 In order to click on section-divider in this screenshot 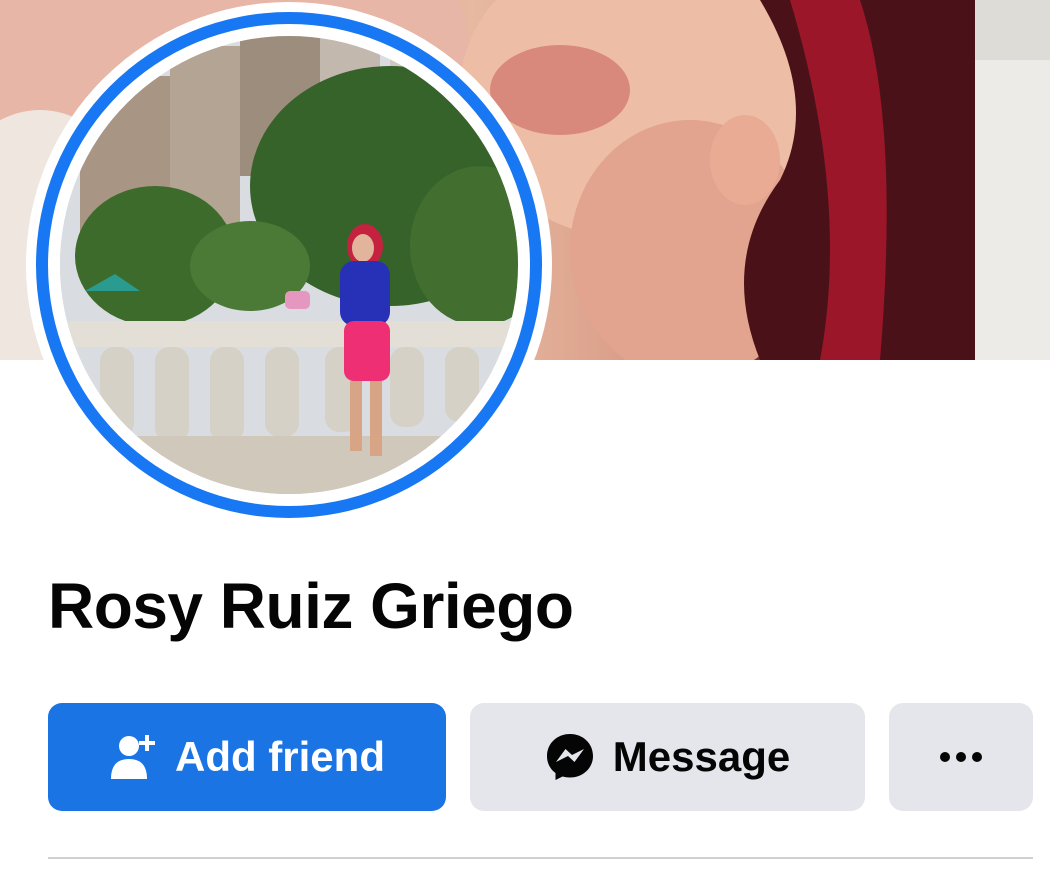, I will do `click(540, 858)`.